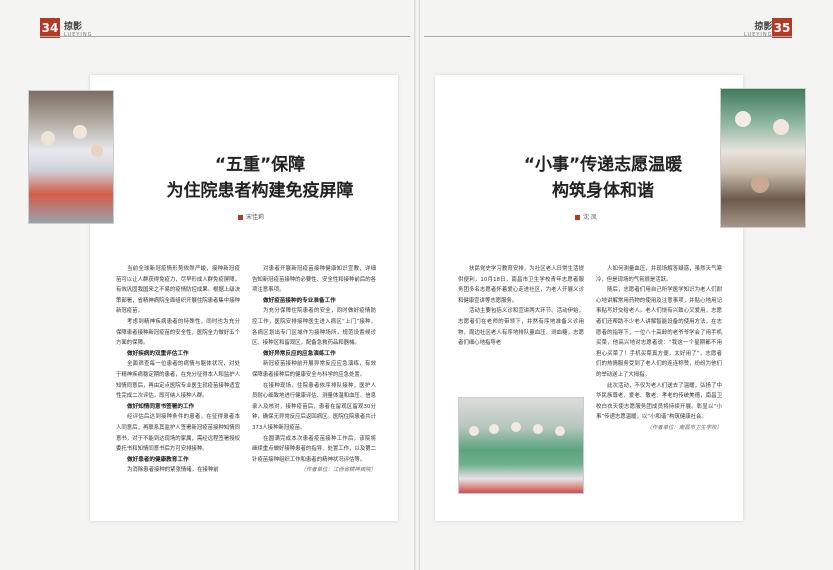 The width and height of the screenshot is (833, 570). I want to click on author-byline-right: 沈 凤, so click(586, 216).